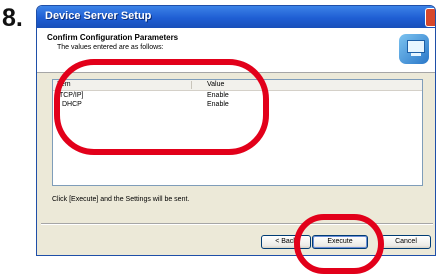  Describe the element at coordinates (414, 49) in the screenshot. I see `computer-monitor-icon` at that location.